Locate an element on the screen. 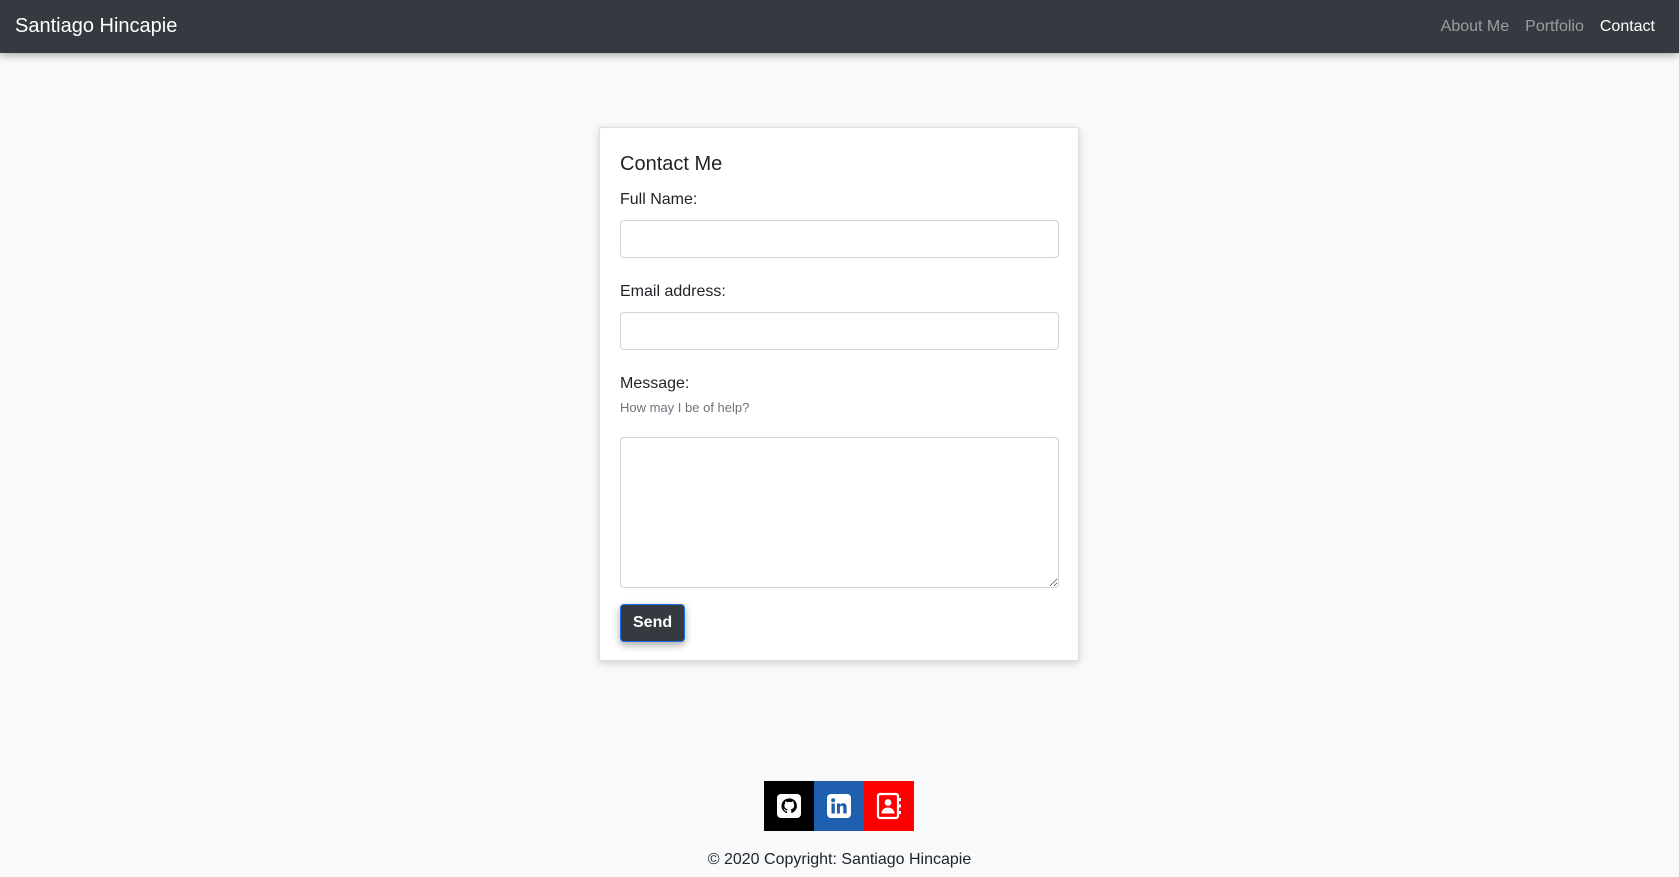 The width and height of the screenshot is (1679, 877). social-links is located at coordinates (839, 806).